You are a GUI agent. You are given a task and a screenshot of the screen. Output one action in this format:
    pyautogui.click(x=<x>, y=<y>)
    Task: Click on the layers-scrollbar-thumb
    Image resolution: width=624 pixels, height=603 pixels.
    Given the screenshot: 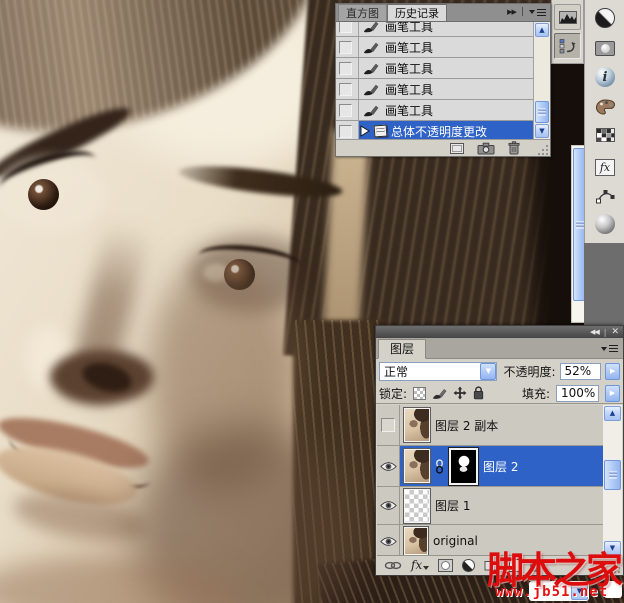 What is the action you would take?
    pyautogui.click(x=612, y=475)
    